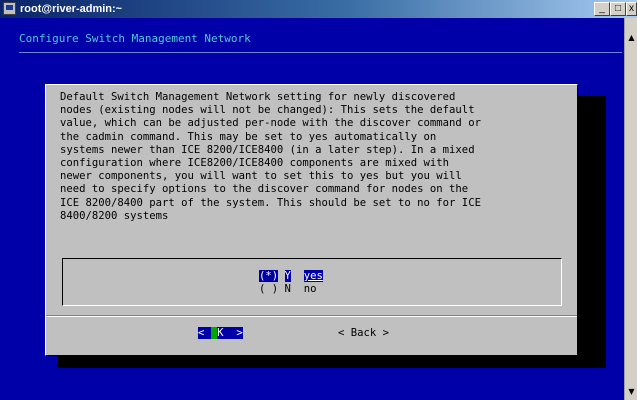  What do you see at coordinates (363, 333) in the screenshot?
I see `back-button: < Back >` at bounding box center [363, 333].